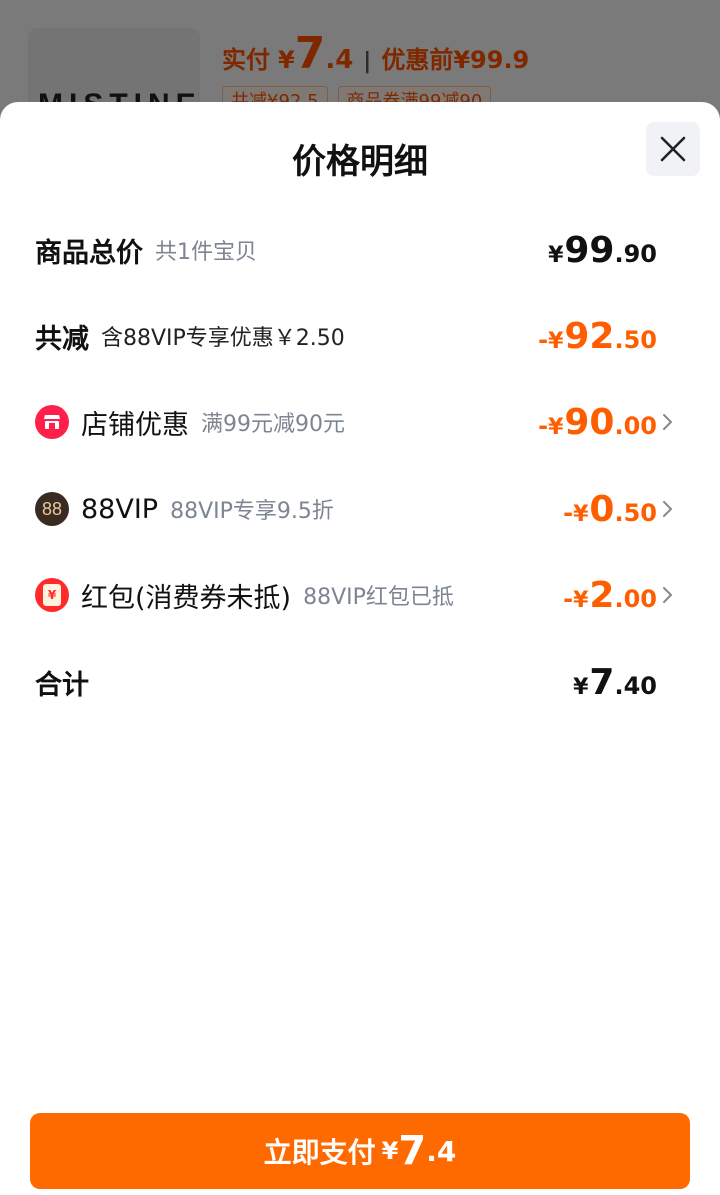 The image size is (720, 1195). Describe the element at coordinates (360, 250) in the screenshot. I see `row-goods-total: 商品总价 共1件宝贝 ¥ 99 .90` at that location.